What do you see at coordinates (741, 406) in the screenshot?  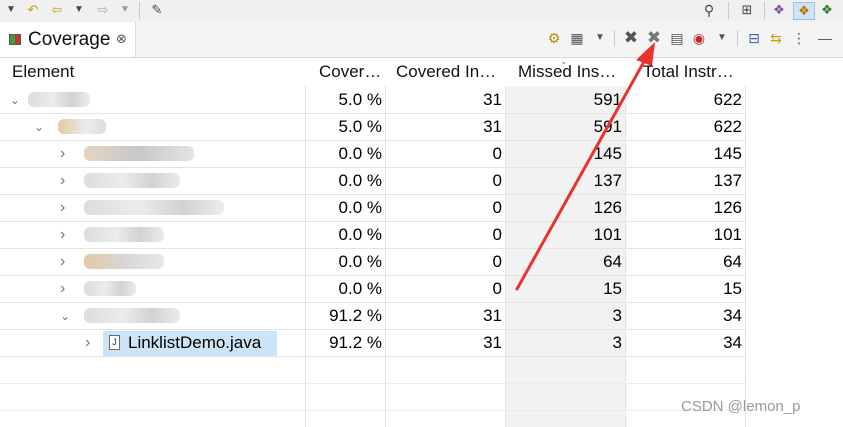 I see `watermark: CSDN @lemon_p` at bounding box center [741, 406].